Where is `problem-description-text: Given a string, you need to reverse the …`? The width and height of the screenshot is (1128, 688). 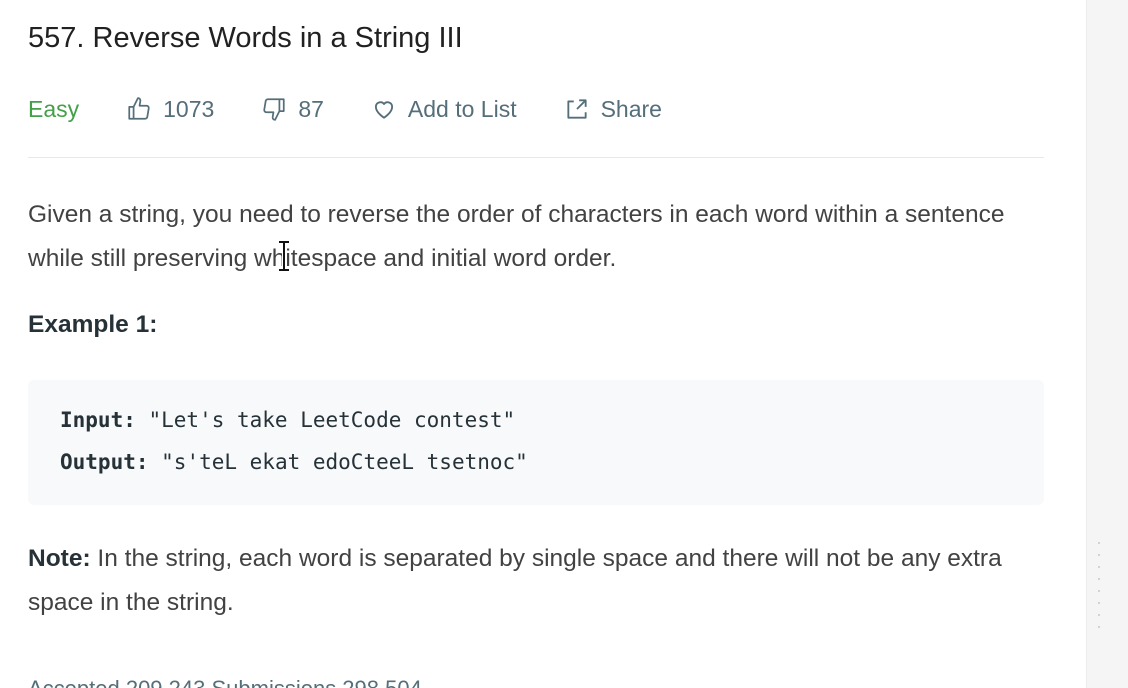
problem-description-text: Given a string, you need to reverse the … is located at coordinates (516, 236).